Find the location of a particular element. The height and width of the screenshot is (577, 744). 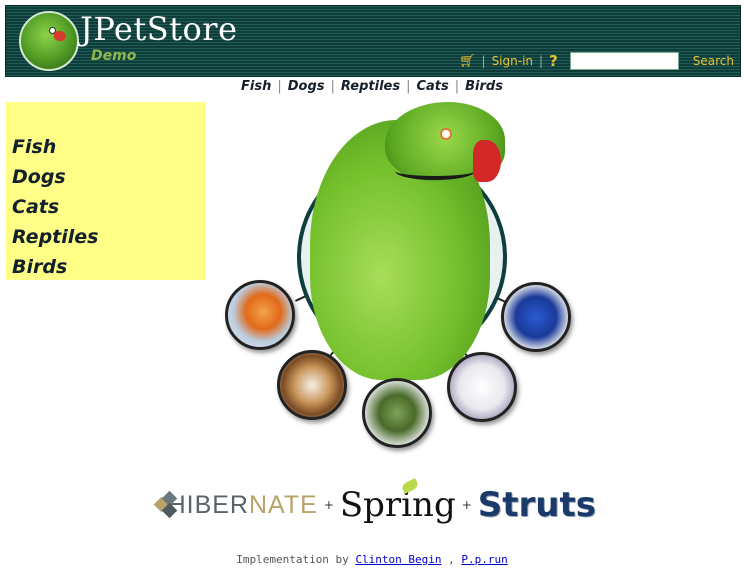

sidebar-item-dogs: Dogs is located at coordinates (109, 177).